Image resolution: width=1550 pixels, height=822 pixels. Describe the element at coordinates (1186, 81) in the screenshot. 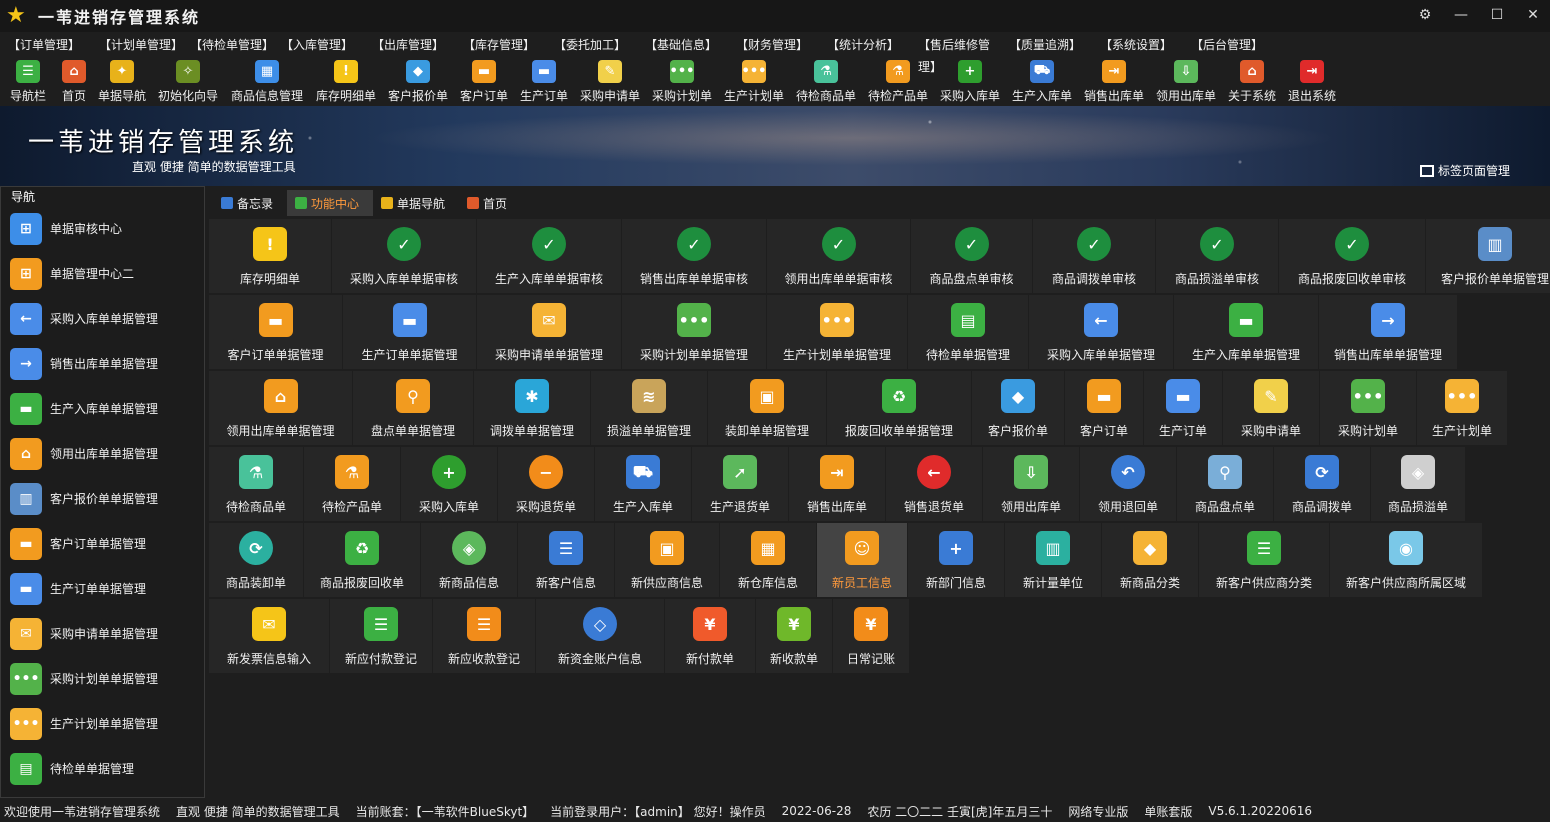

I see `toolbar-button: ⇩ 领用出库单` at that location.